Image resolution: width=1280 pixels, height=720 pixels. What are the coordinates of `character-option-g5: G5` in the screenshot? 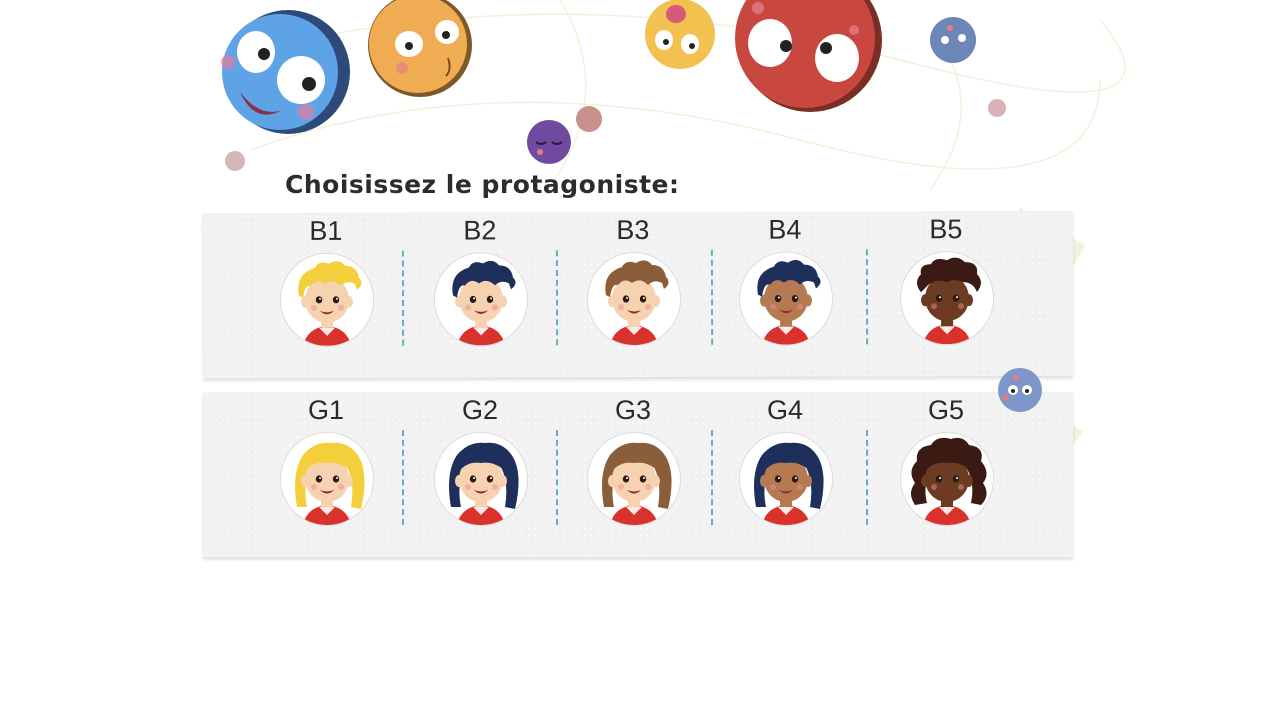 It's located at (946, 474).